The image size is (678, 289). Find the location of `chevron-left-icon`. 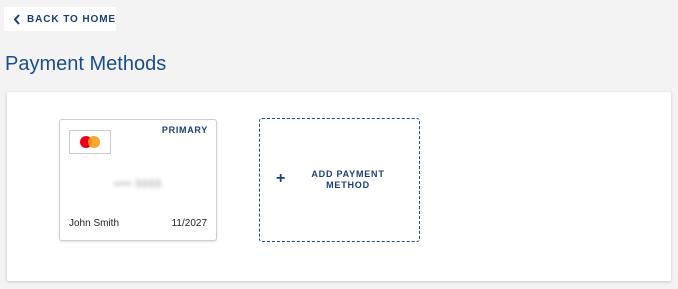

chevron-left-icon is located at coordinates (17, 19).